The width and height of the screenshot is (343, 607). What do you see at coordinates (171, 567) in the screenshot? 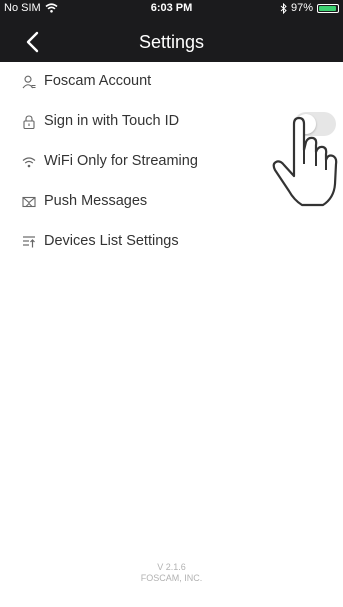
I see `app-version: V 2.1.6` at bounding box center [171, 567].